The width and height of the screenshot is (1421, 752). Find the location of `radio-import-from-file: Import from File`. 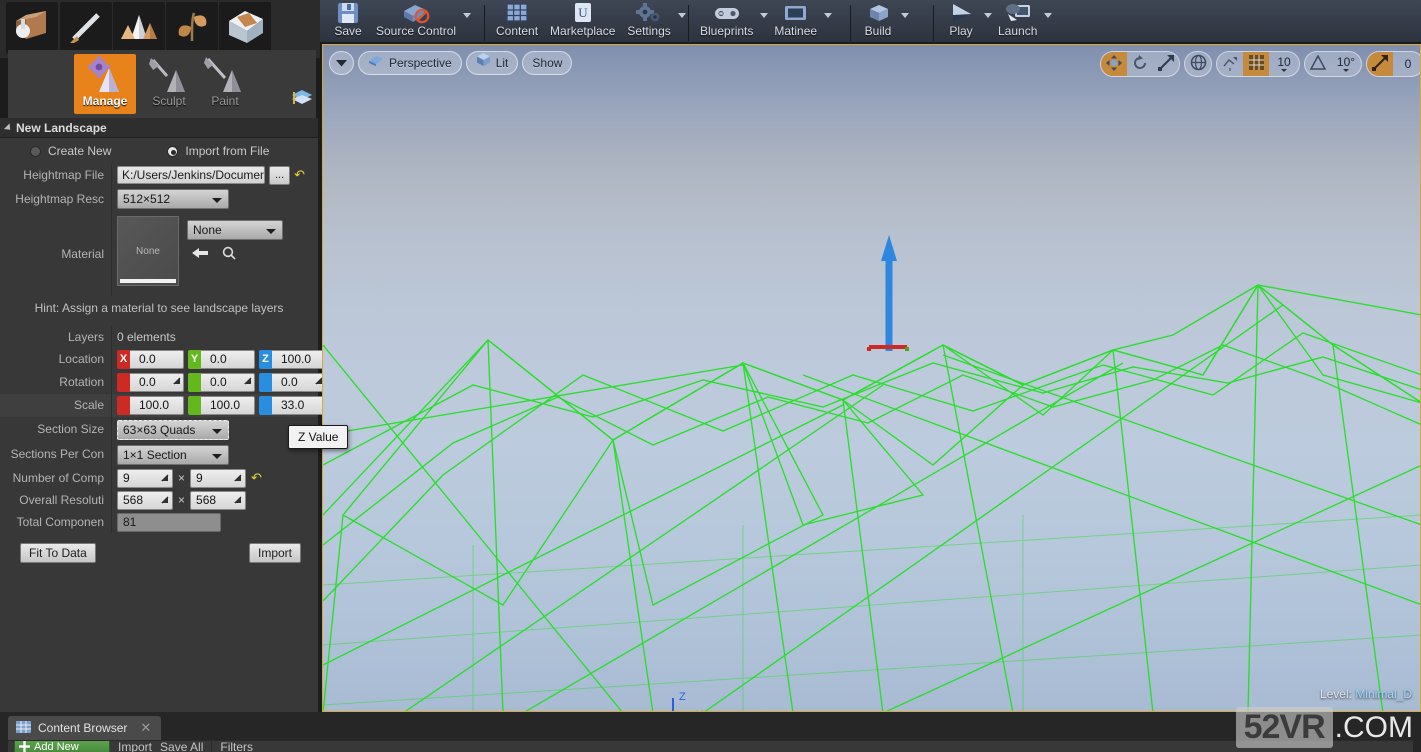

radio-import-from-file: Import from File is located at coordinates (218, 151).